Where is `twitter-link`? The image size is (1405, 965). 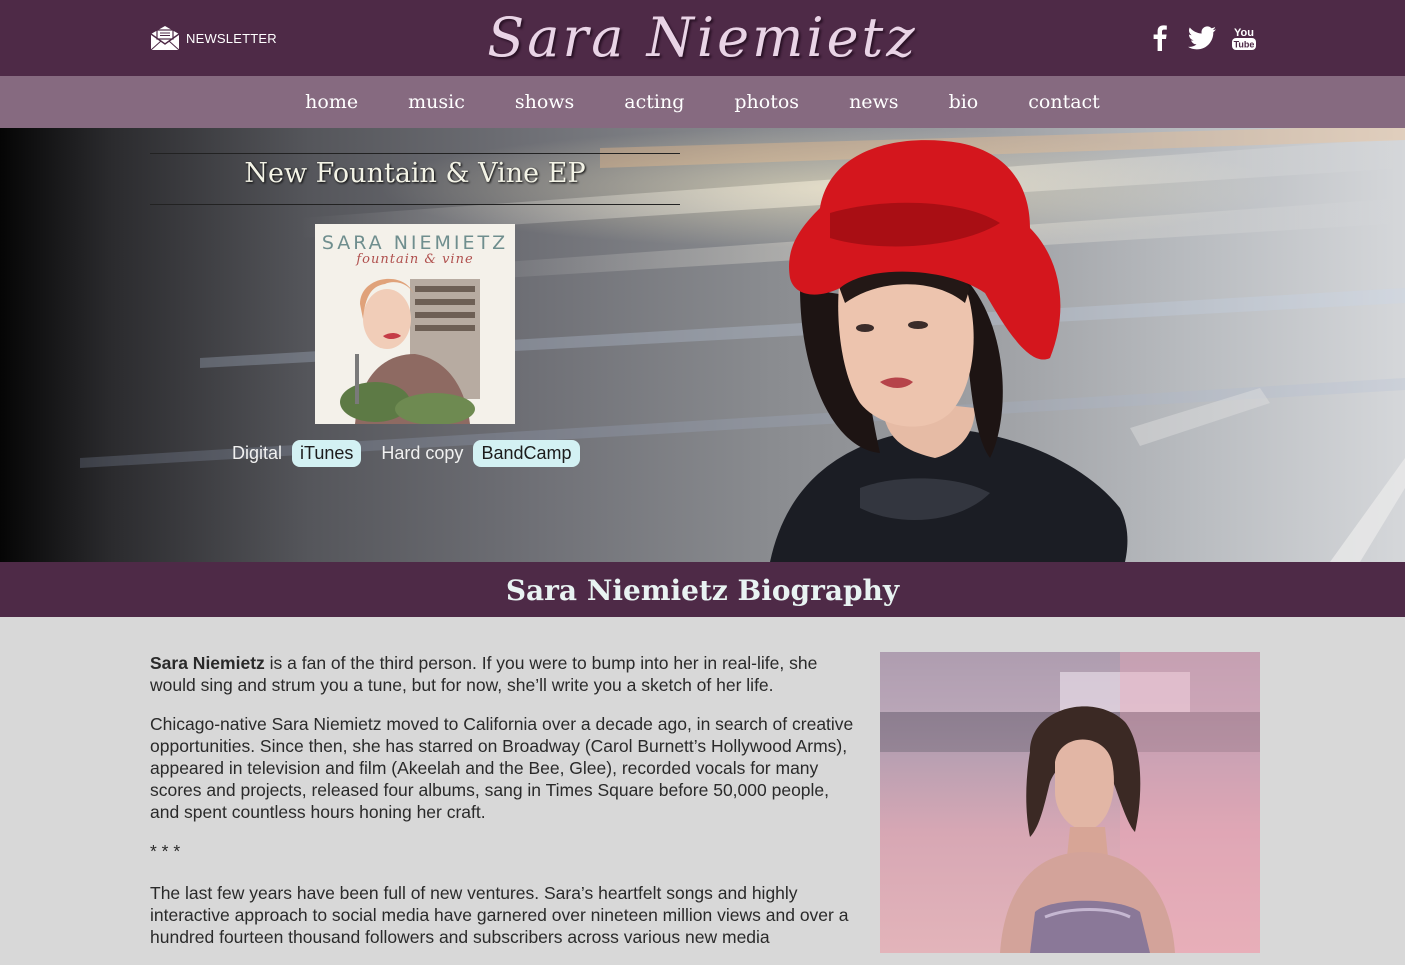
twitter-link is located at coordinates (1202, 38).